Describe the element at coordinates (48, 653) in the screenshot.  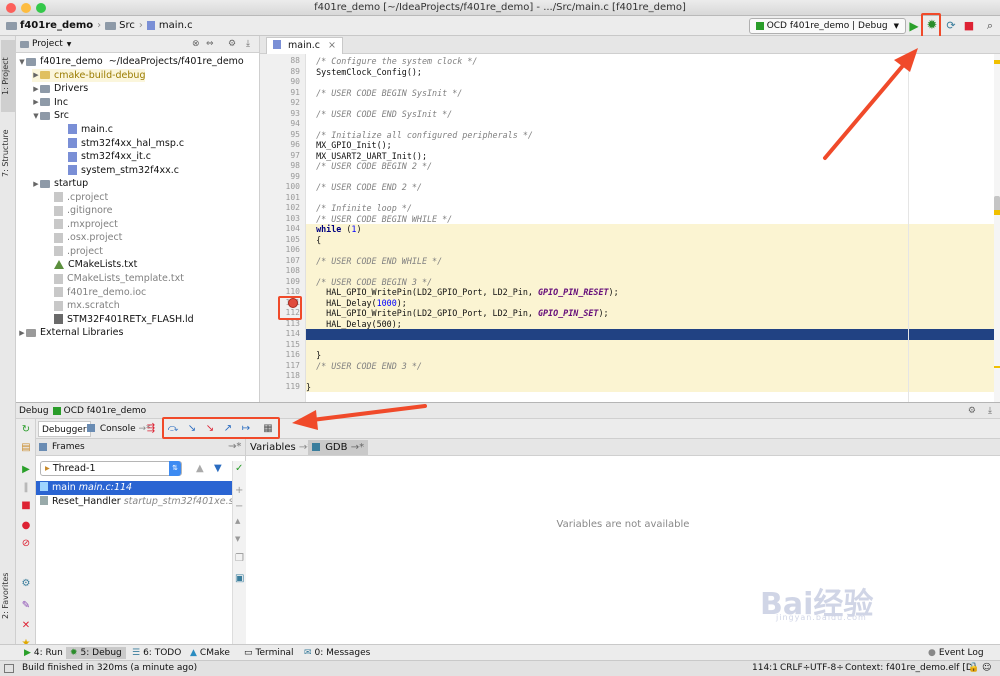
I see `tool-tab-run-label: 4: Run` at that location.